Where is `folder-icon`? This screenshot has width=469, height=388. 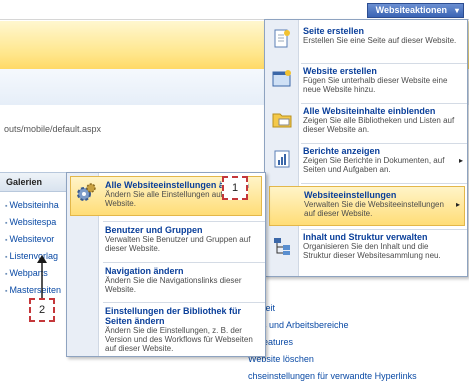
folder-icon is located at coordinates (282, 120).